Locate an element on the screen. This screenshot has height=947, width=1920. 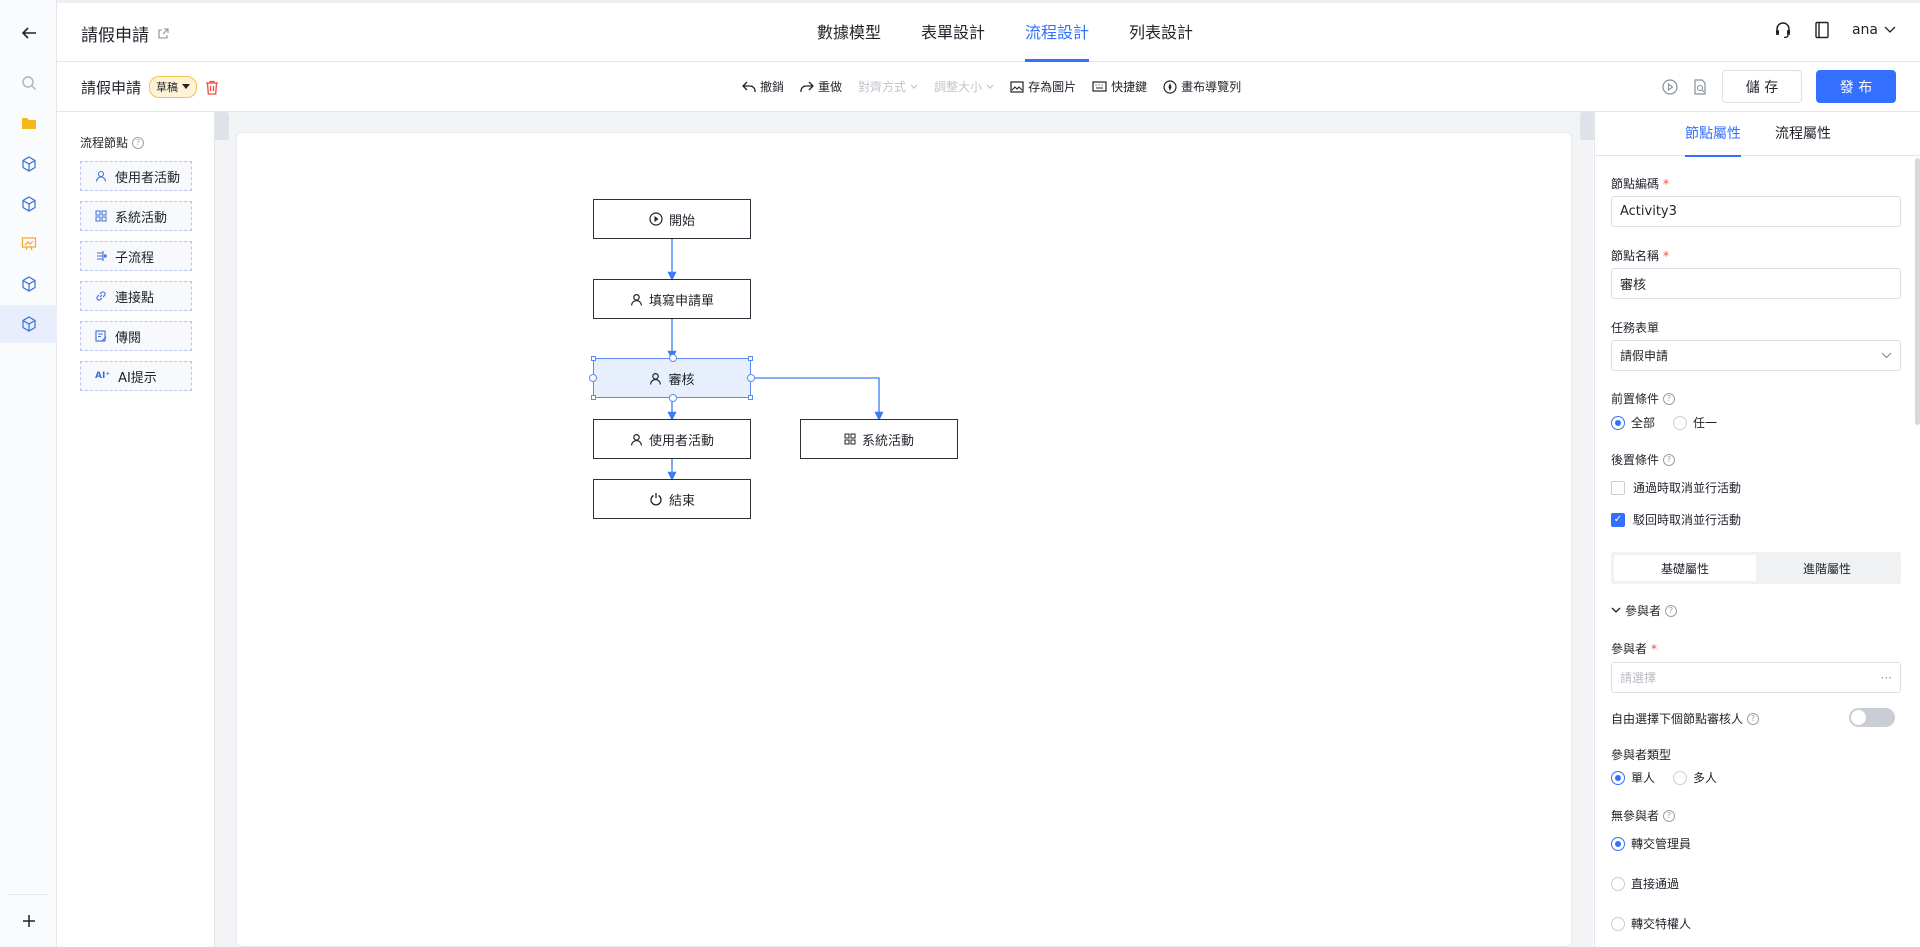
delete-icon is located at coordinates (212, 87).